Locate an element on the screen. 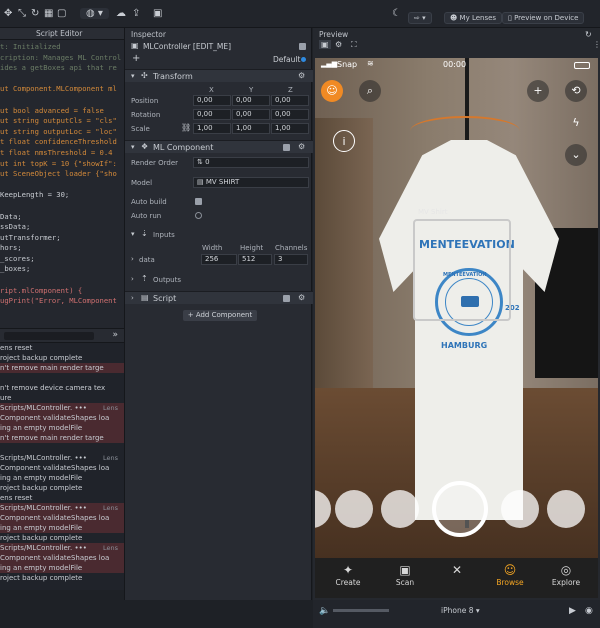  input-width-field: 256 is located at coordinates (219, 259).